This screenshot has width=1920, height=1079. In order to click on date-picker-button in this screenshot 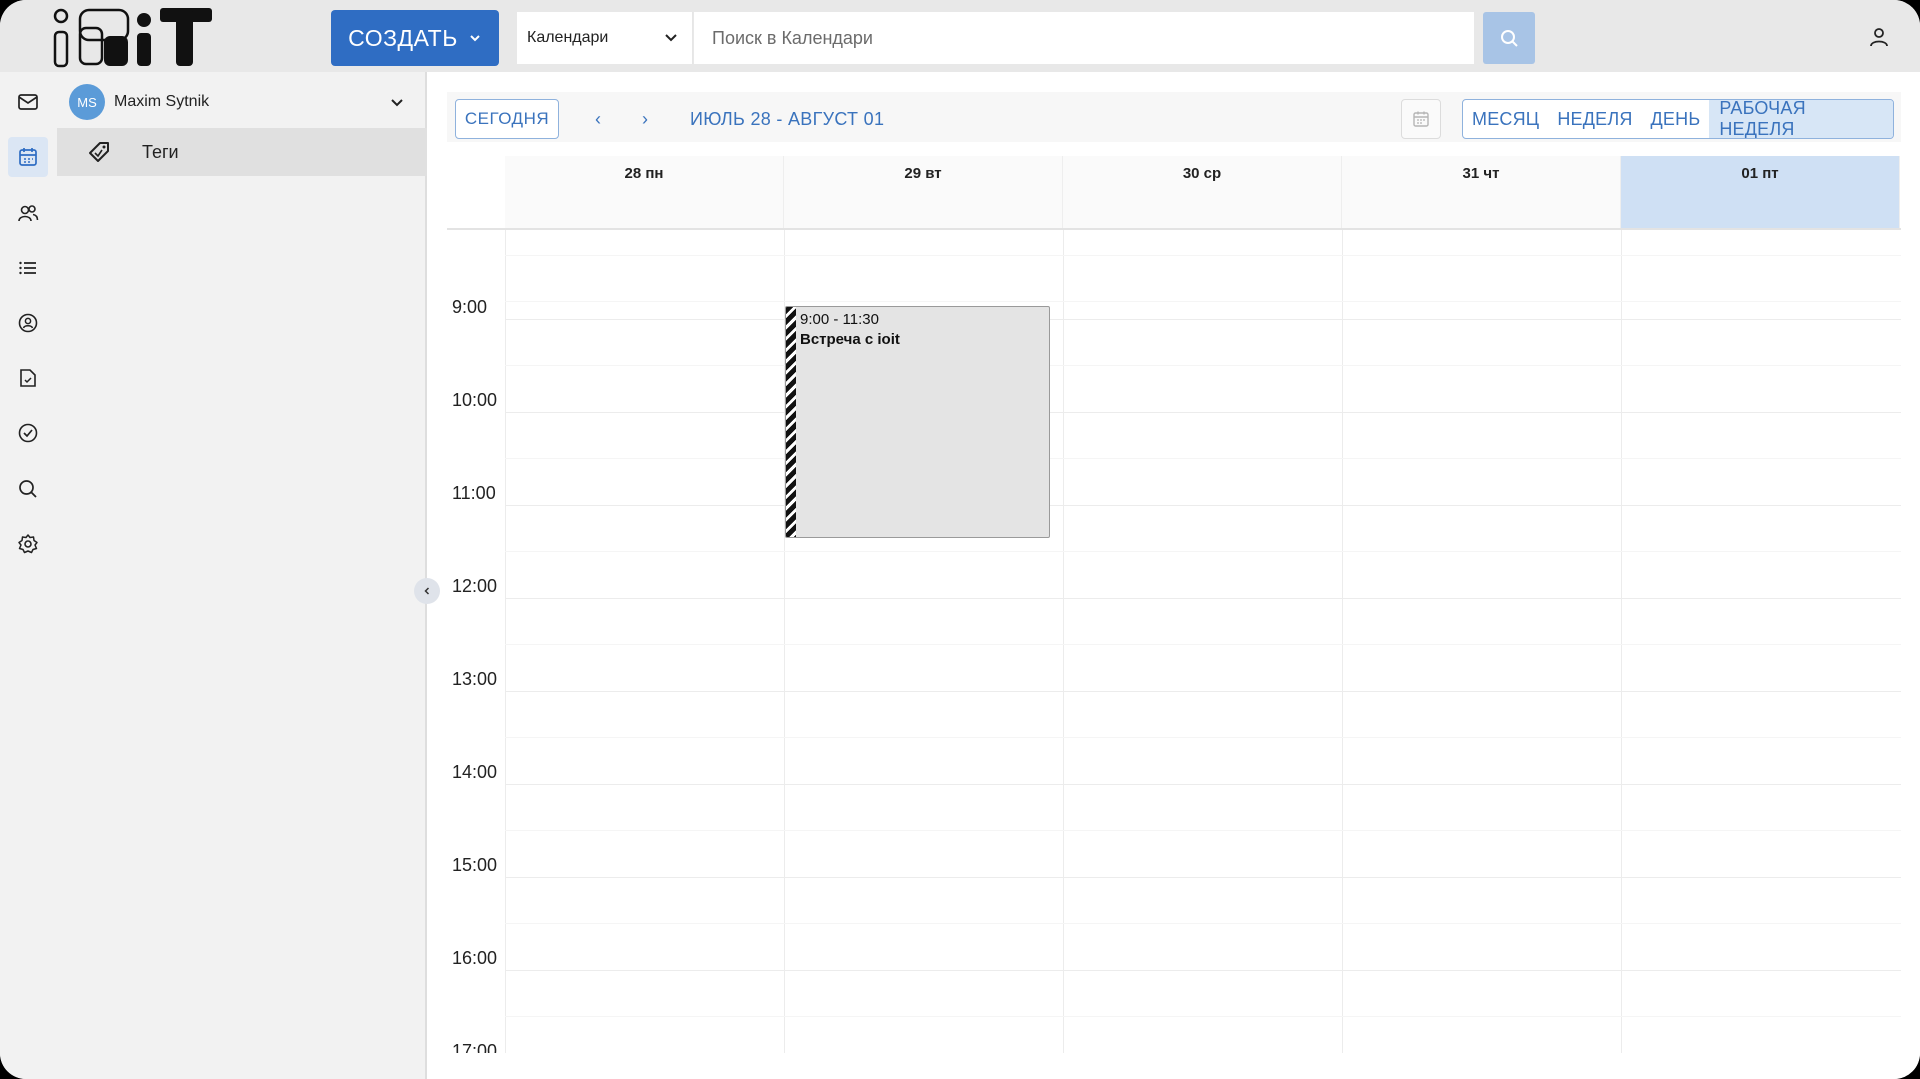, I will do `click(1421, 119)`.